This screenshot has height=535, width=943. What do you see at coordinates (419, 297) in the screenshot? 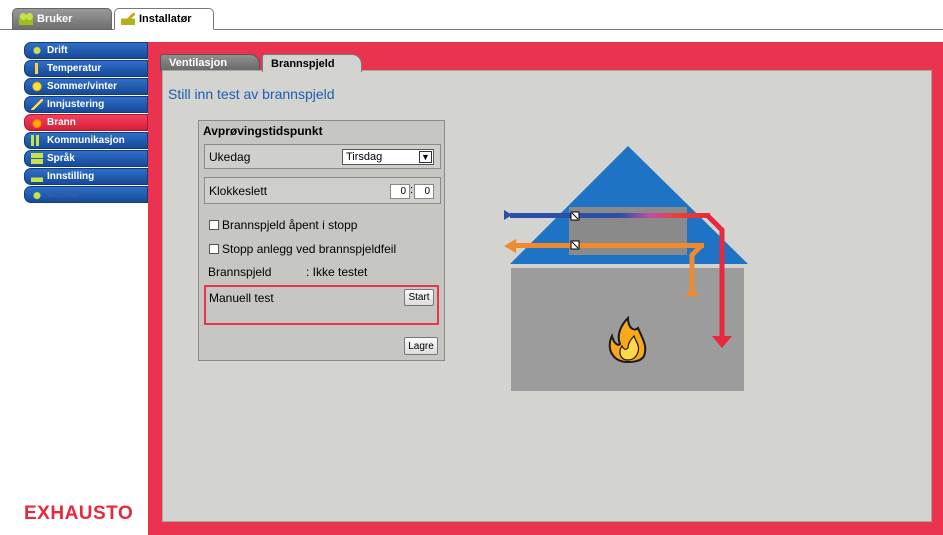
I see `start-button: Start` at bounding box center [419, 297].